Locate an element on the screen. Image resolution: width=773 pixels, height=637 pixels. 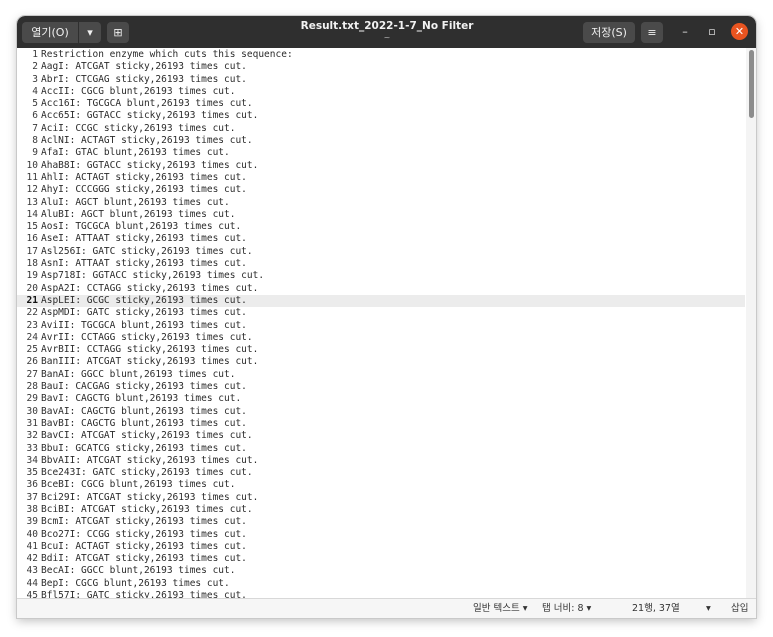
line-text: BepI: CGCG blunt,26193 times cut. is located at coordinates (135, 584).